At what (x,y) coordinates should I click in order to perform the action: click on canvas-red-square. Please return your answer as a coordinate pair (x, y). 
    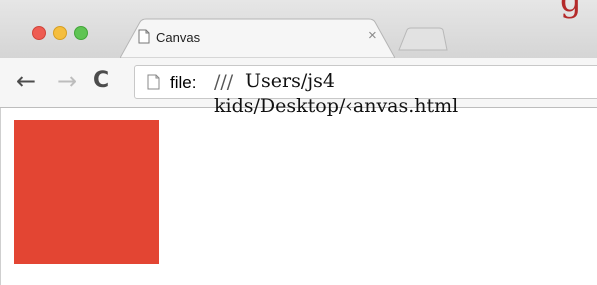
    Looking at the image, I should click on (86, 192).